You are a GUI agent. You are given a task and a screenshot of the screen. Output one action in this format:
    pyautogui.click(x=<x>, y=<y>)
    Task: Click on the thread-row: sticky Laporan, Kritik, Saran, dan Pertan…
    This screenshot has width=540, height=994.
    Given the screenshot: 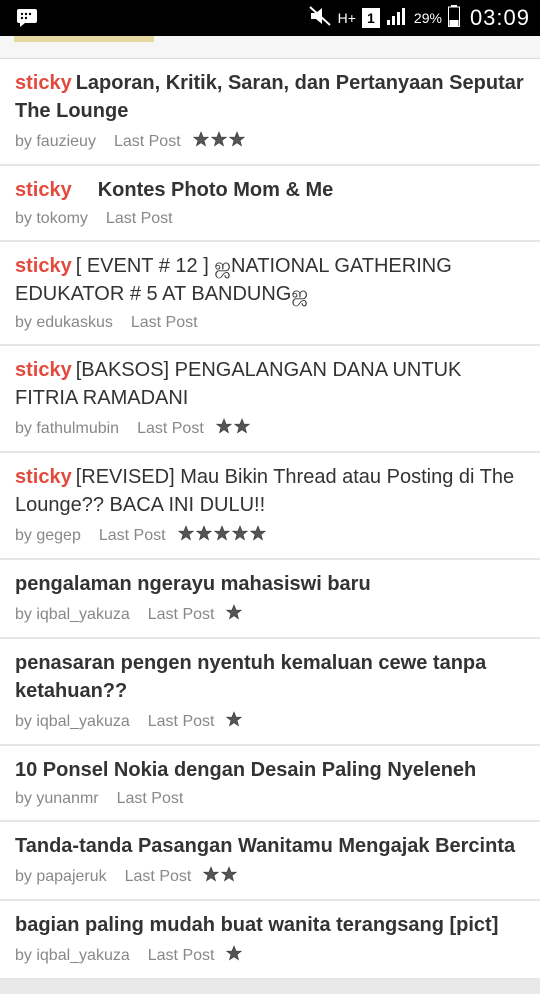 What is the action you would take?
    pyautogui.click(x=270, y=112)
    